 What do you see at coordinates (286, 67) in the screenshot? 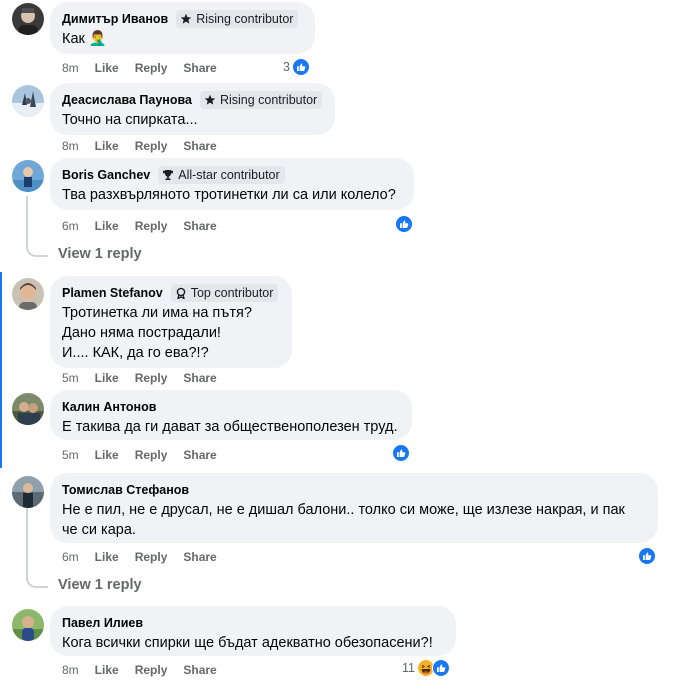
I see `reaction-count: 3` at bounding box center [286, 67].